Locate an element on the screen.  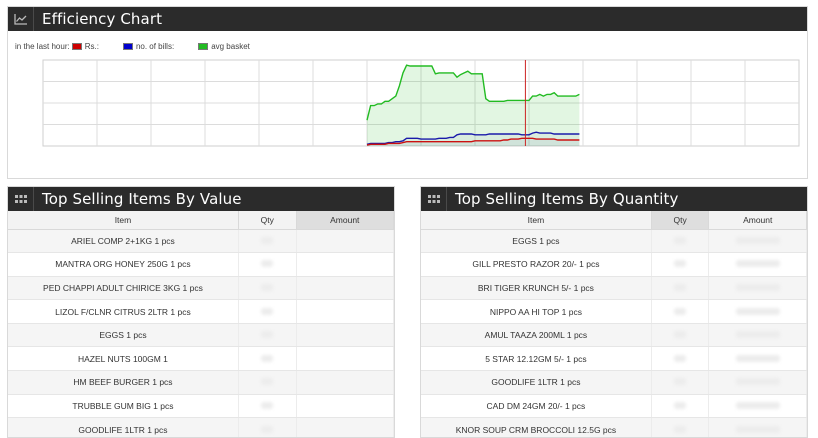
table-row: PED CHAPPI ADULT CHIRICE 3KG 1 pcs is located at coordinates (201, 288).